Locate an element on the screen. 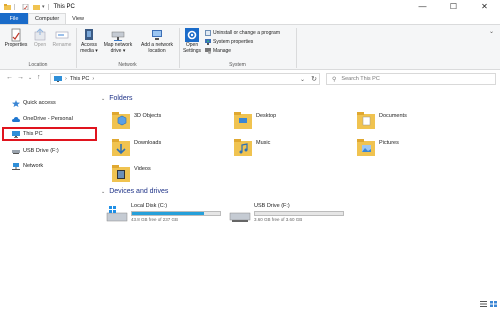 This screenshot has height=310, width=500. tab-computer: Computer is located at coordinates (47, 18).